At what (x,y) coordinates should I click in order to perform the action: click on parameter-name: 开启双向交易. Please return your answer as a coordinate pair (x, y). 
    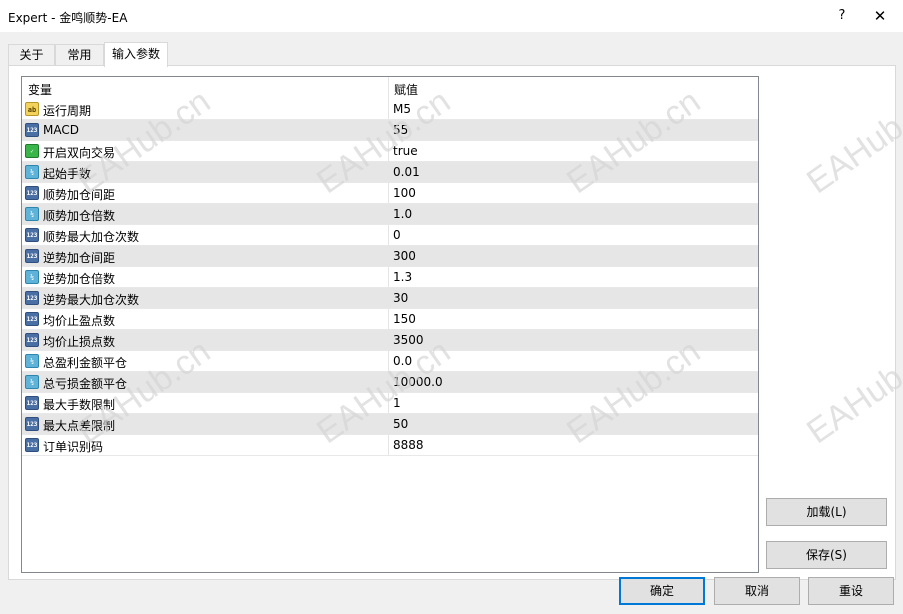
    Looking at the image, I should click on (79, 153).